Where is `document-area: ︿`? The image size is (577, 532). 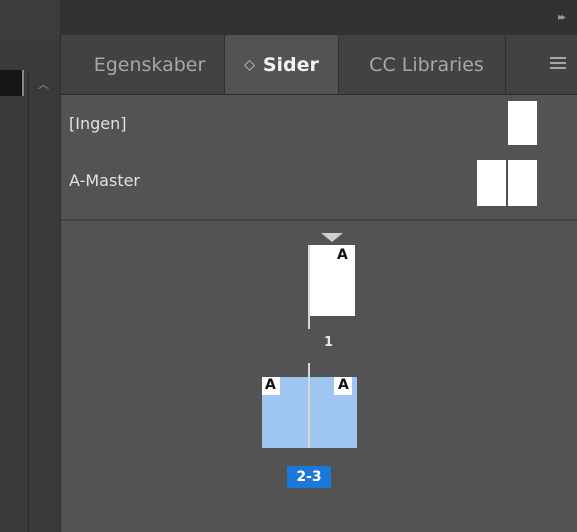
document-area: ︿ is located at coordinates (30, 266).